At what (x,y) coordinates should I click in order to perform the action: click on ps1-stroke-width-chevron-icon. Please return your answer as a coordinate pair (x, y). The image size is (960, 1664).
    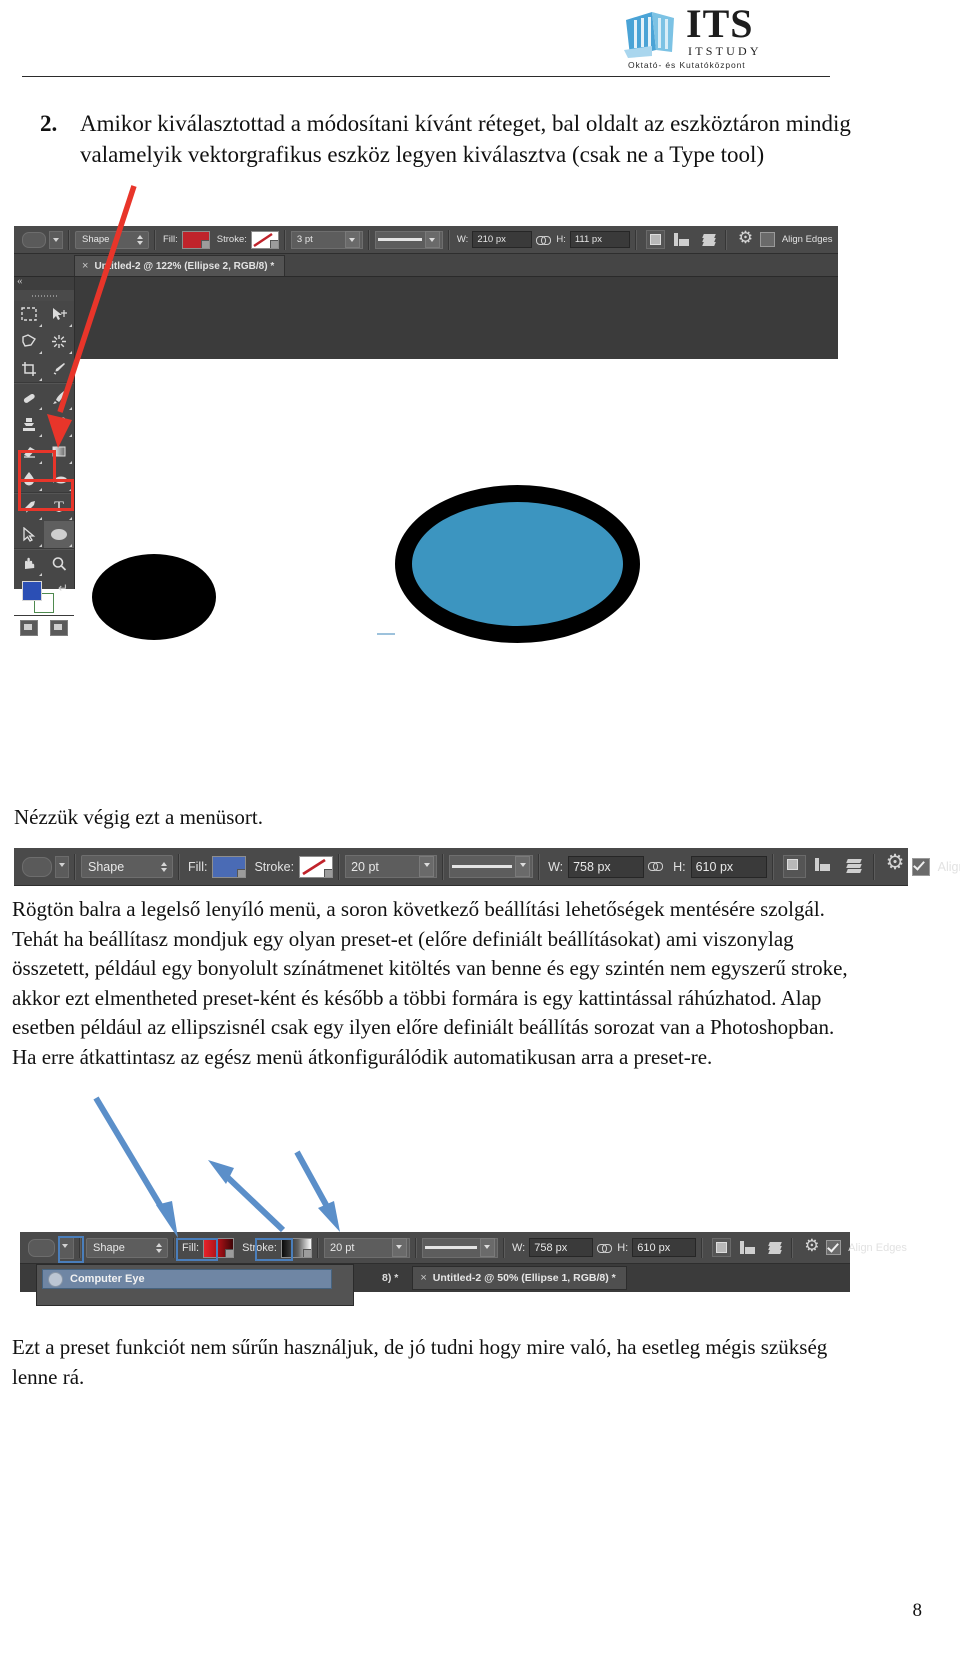
    Looking at the image, I should click on (352, 239).